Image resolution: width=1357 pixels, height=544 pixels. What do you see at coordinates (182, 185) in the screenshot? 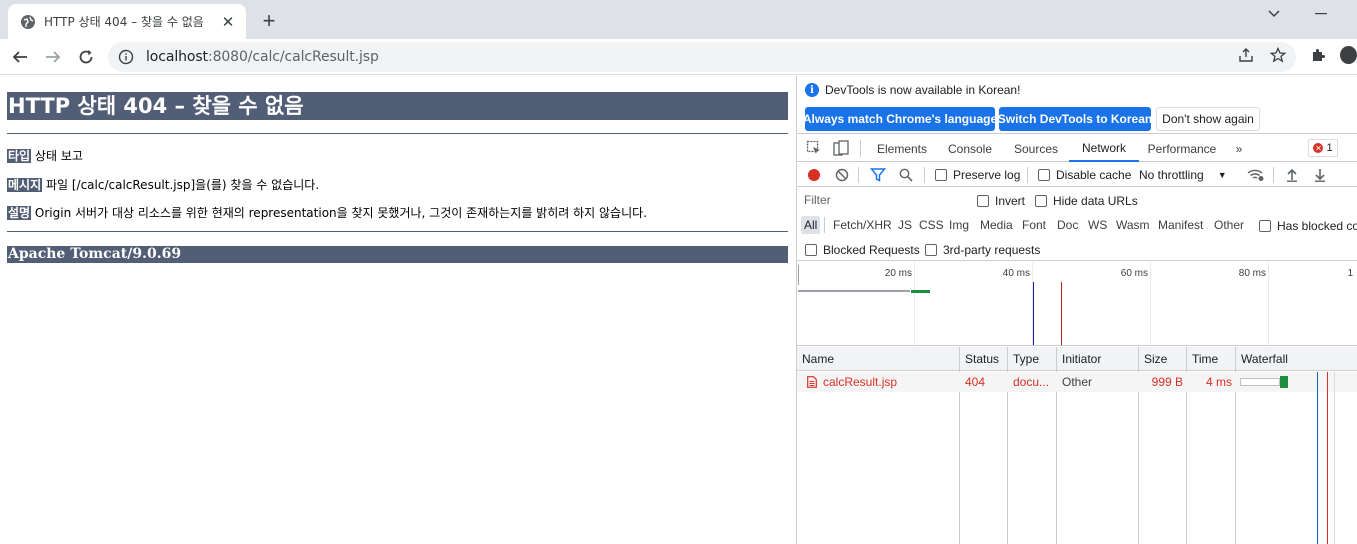
I see `message-value: 파일 [/calc/calcResult.jsp]을(를) 찾을 수 없습니다.` at bounding box center [182, 185].